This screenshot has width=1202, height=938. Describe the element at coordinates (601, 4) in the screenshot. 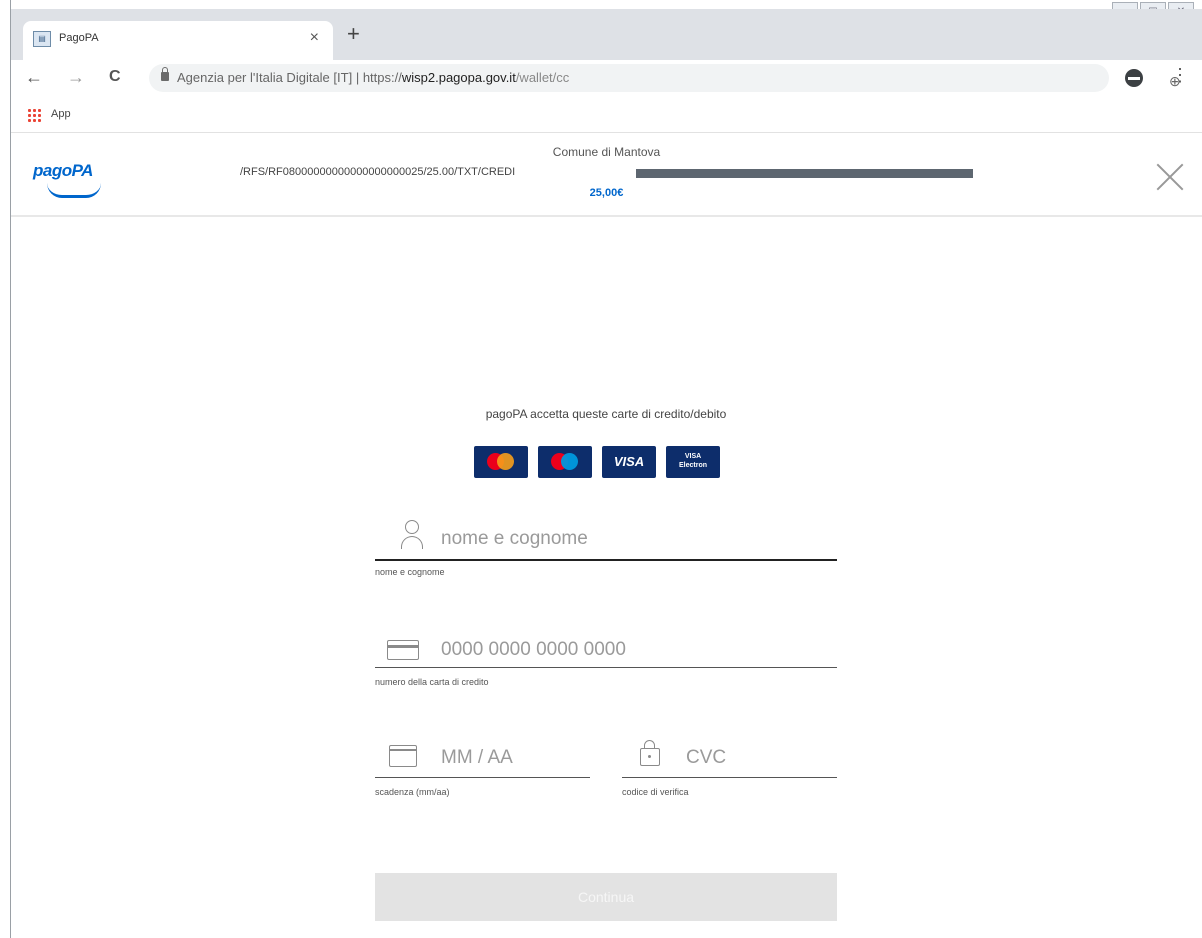

I see `window-top-edge` at that location.